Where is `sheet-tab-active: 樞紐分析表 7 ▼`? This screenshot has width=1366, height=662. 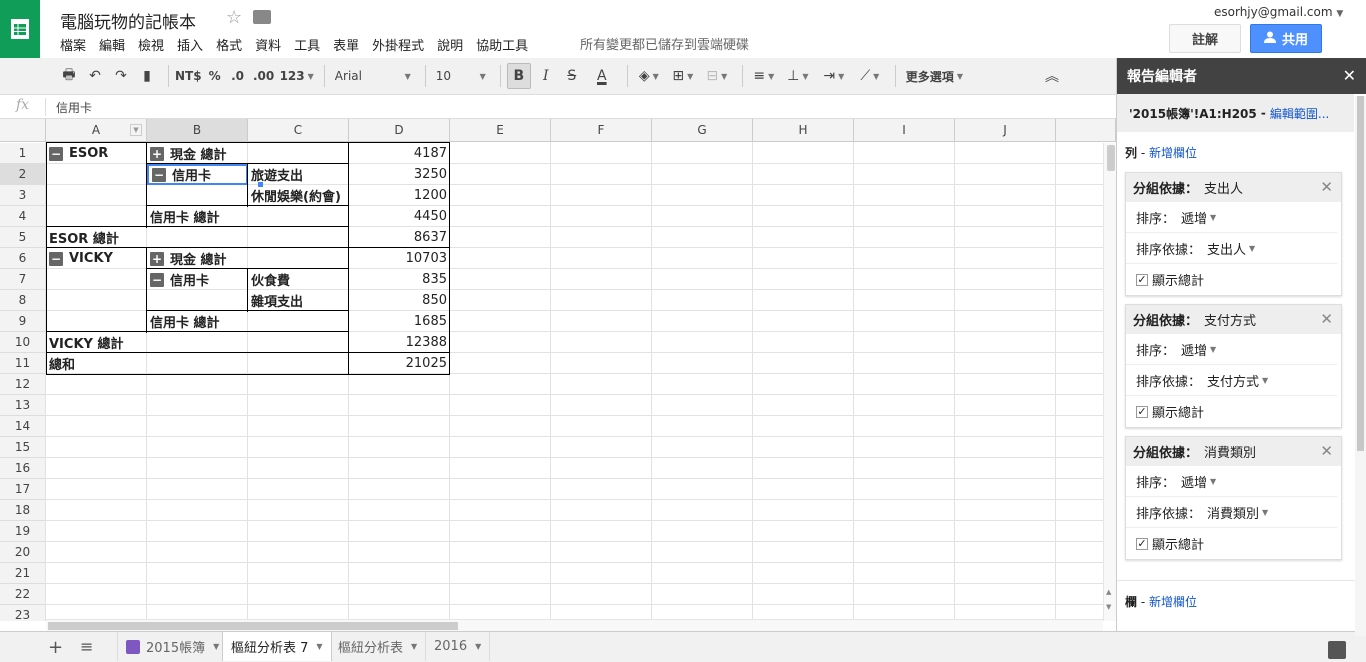
sheet-tab-active: 樞紐分析表 7 ▼ is located at coordinates (277, 646).